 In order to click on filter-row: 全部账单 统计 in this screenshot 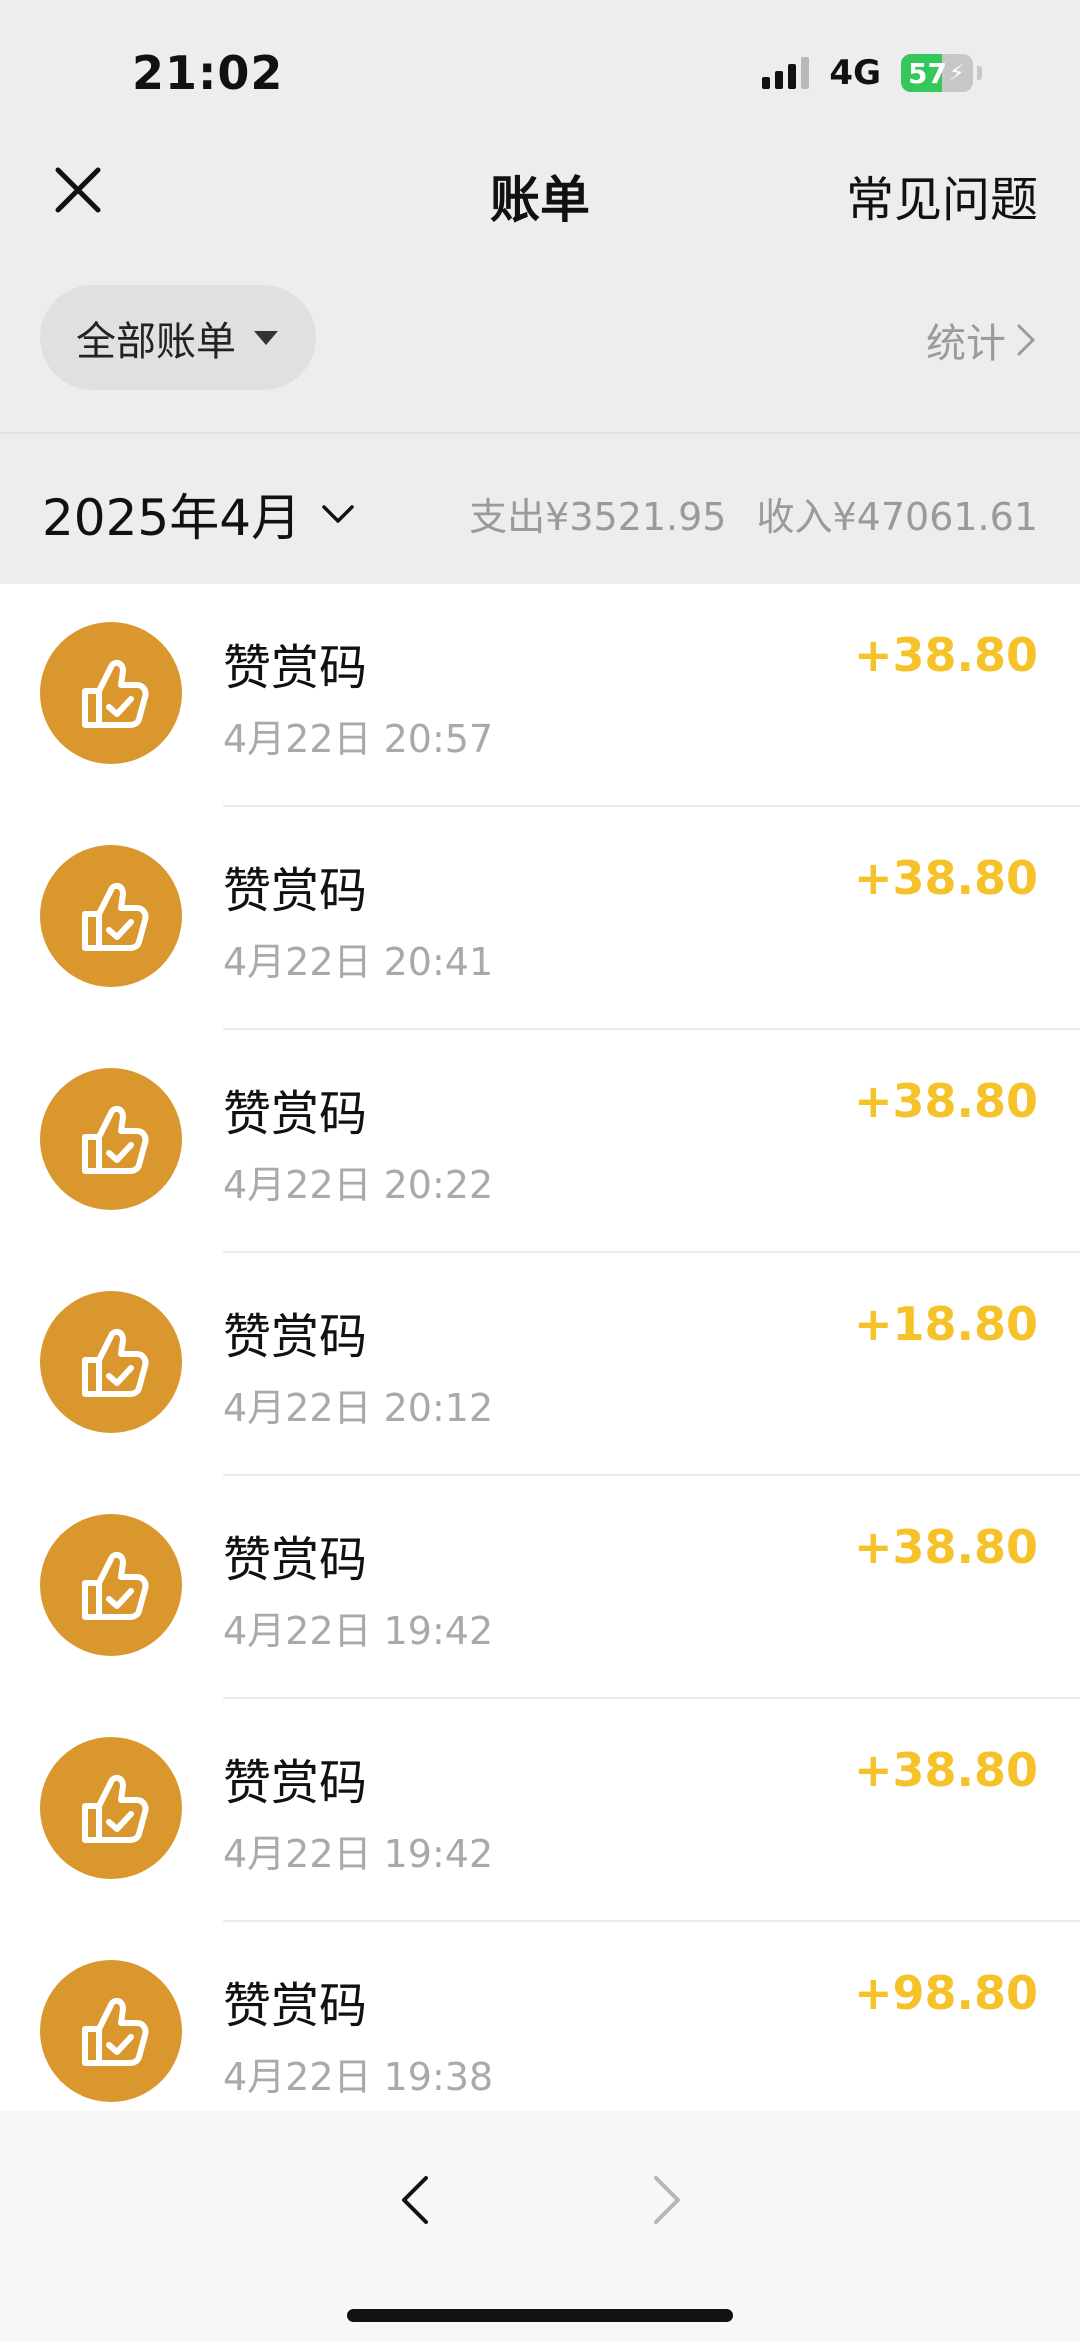, I will do `click(540, 337)`.